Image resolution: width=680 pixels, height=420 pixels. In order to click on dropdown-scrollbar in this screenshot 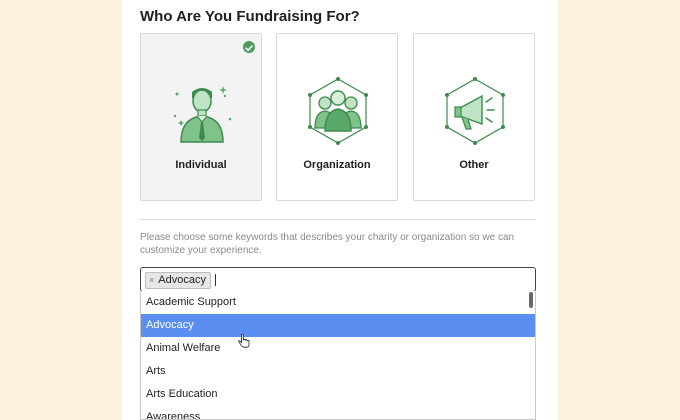, I will do `click(531, 300)`.